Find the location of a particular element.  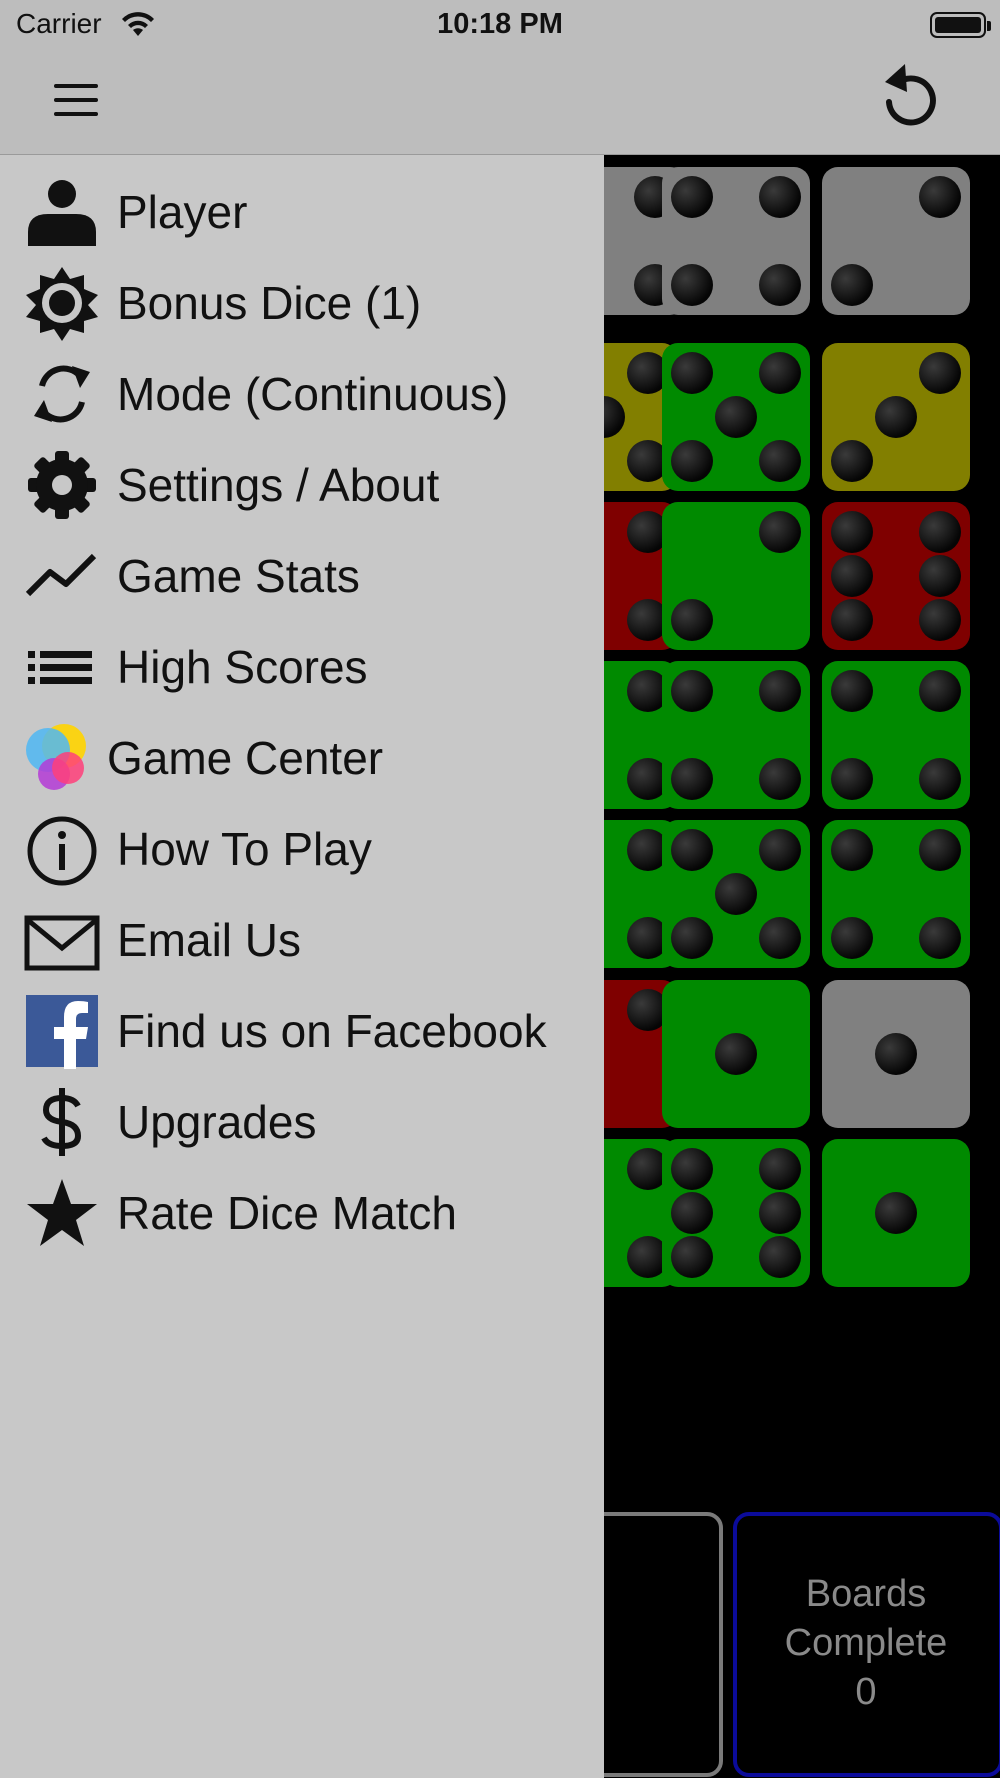

menu-item-label: Game Stats is located at coordinates (238, 576).